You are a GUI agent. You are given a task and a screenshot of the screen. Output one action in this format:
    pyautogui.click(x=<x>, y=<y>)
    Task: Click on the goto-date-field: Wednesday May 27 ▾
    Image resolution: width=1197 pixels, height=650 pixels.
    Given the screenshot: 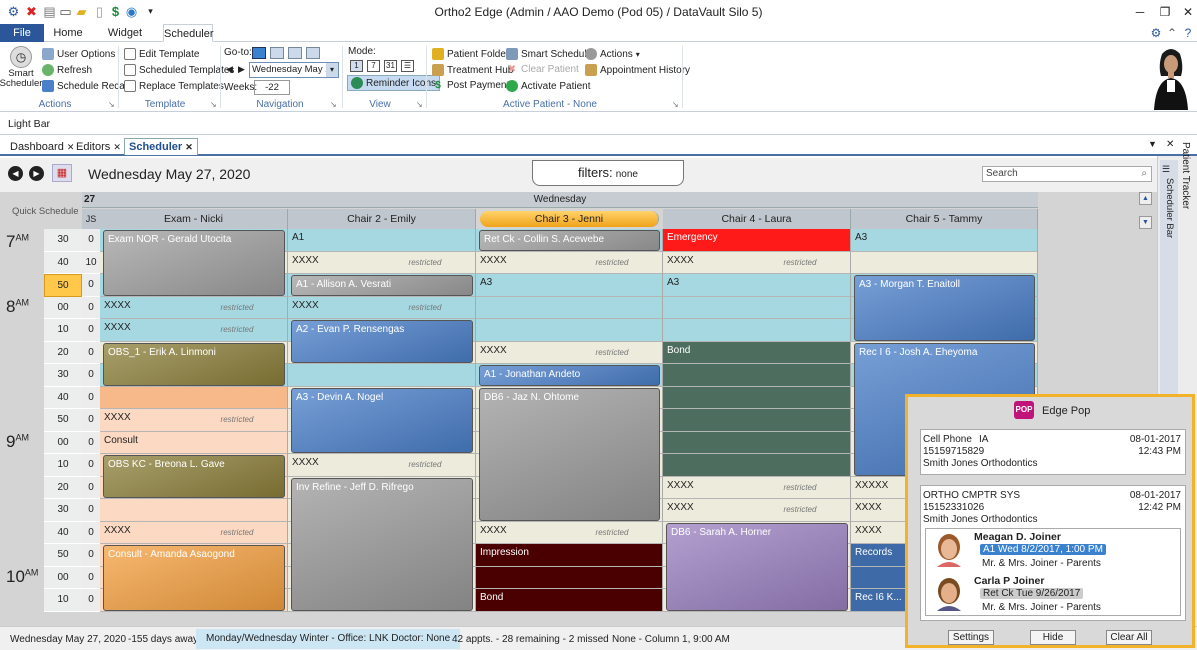 What is the action you would take?
    pyautogui.click(x=294, y=70)
    